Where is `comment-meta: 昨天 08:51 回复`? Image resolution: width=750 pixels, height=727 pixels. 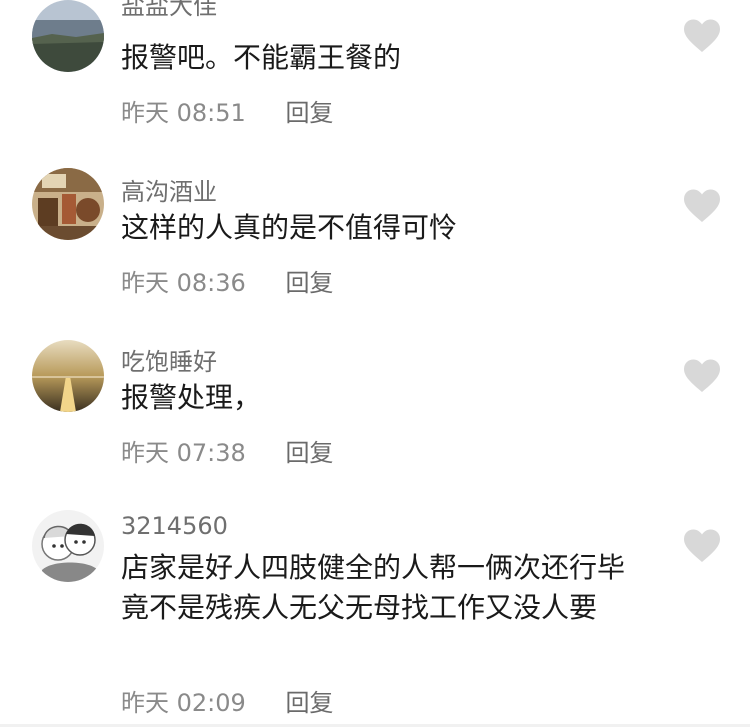 comment-meta: 昨天 08:51 回复 is located at coordinates (227, 110).